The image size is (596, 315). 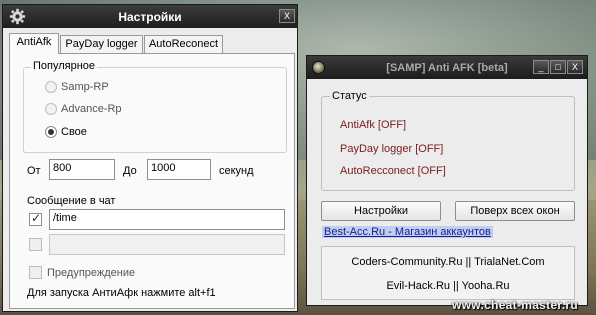 I want to click on status-legend: Статус, so click(x=349, y=96).